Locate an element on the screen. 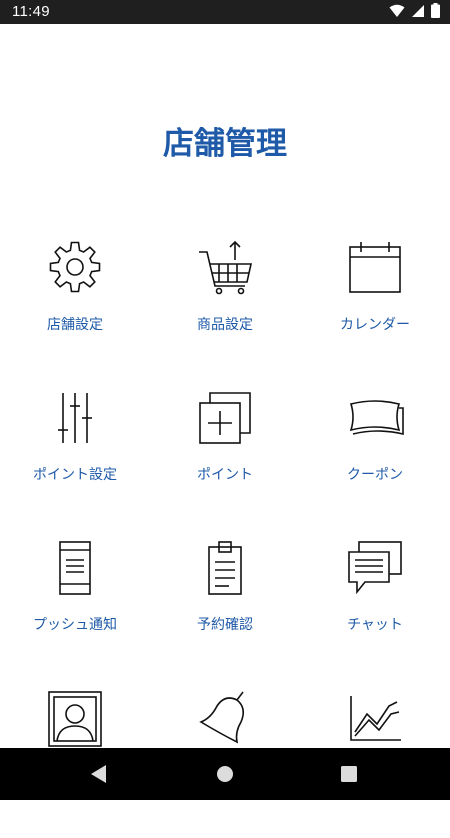 This screenshot has height=838, width=450. bell-icon is located at coordinates (225, 718).